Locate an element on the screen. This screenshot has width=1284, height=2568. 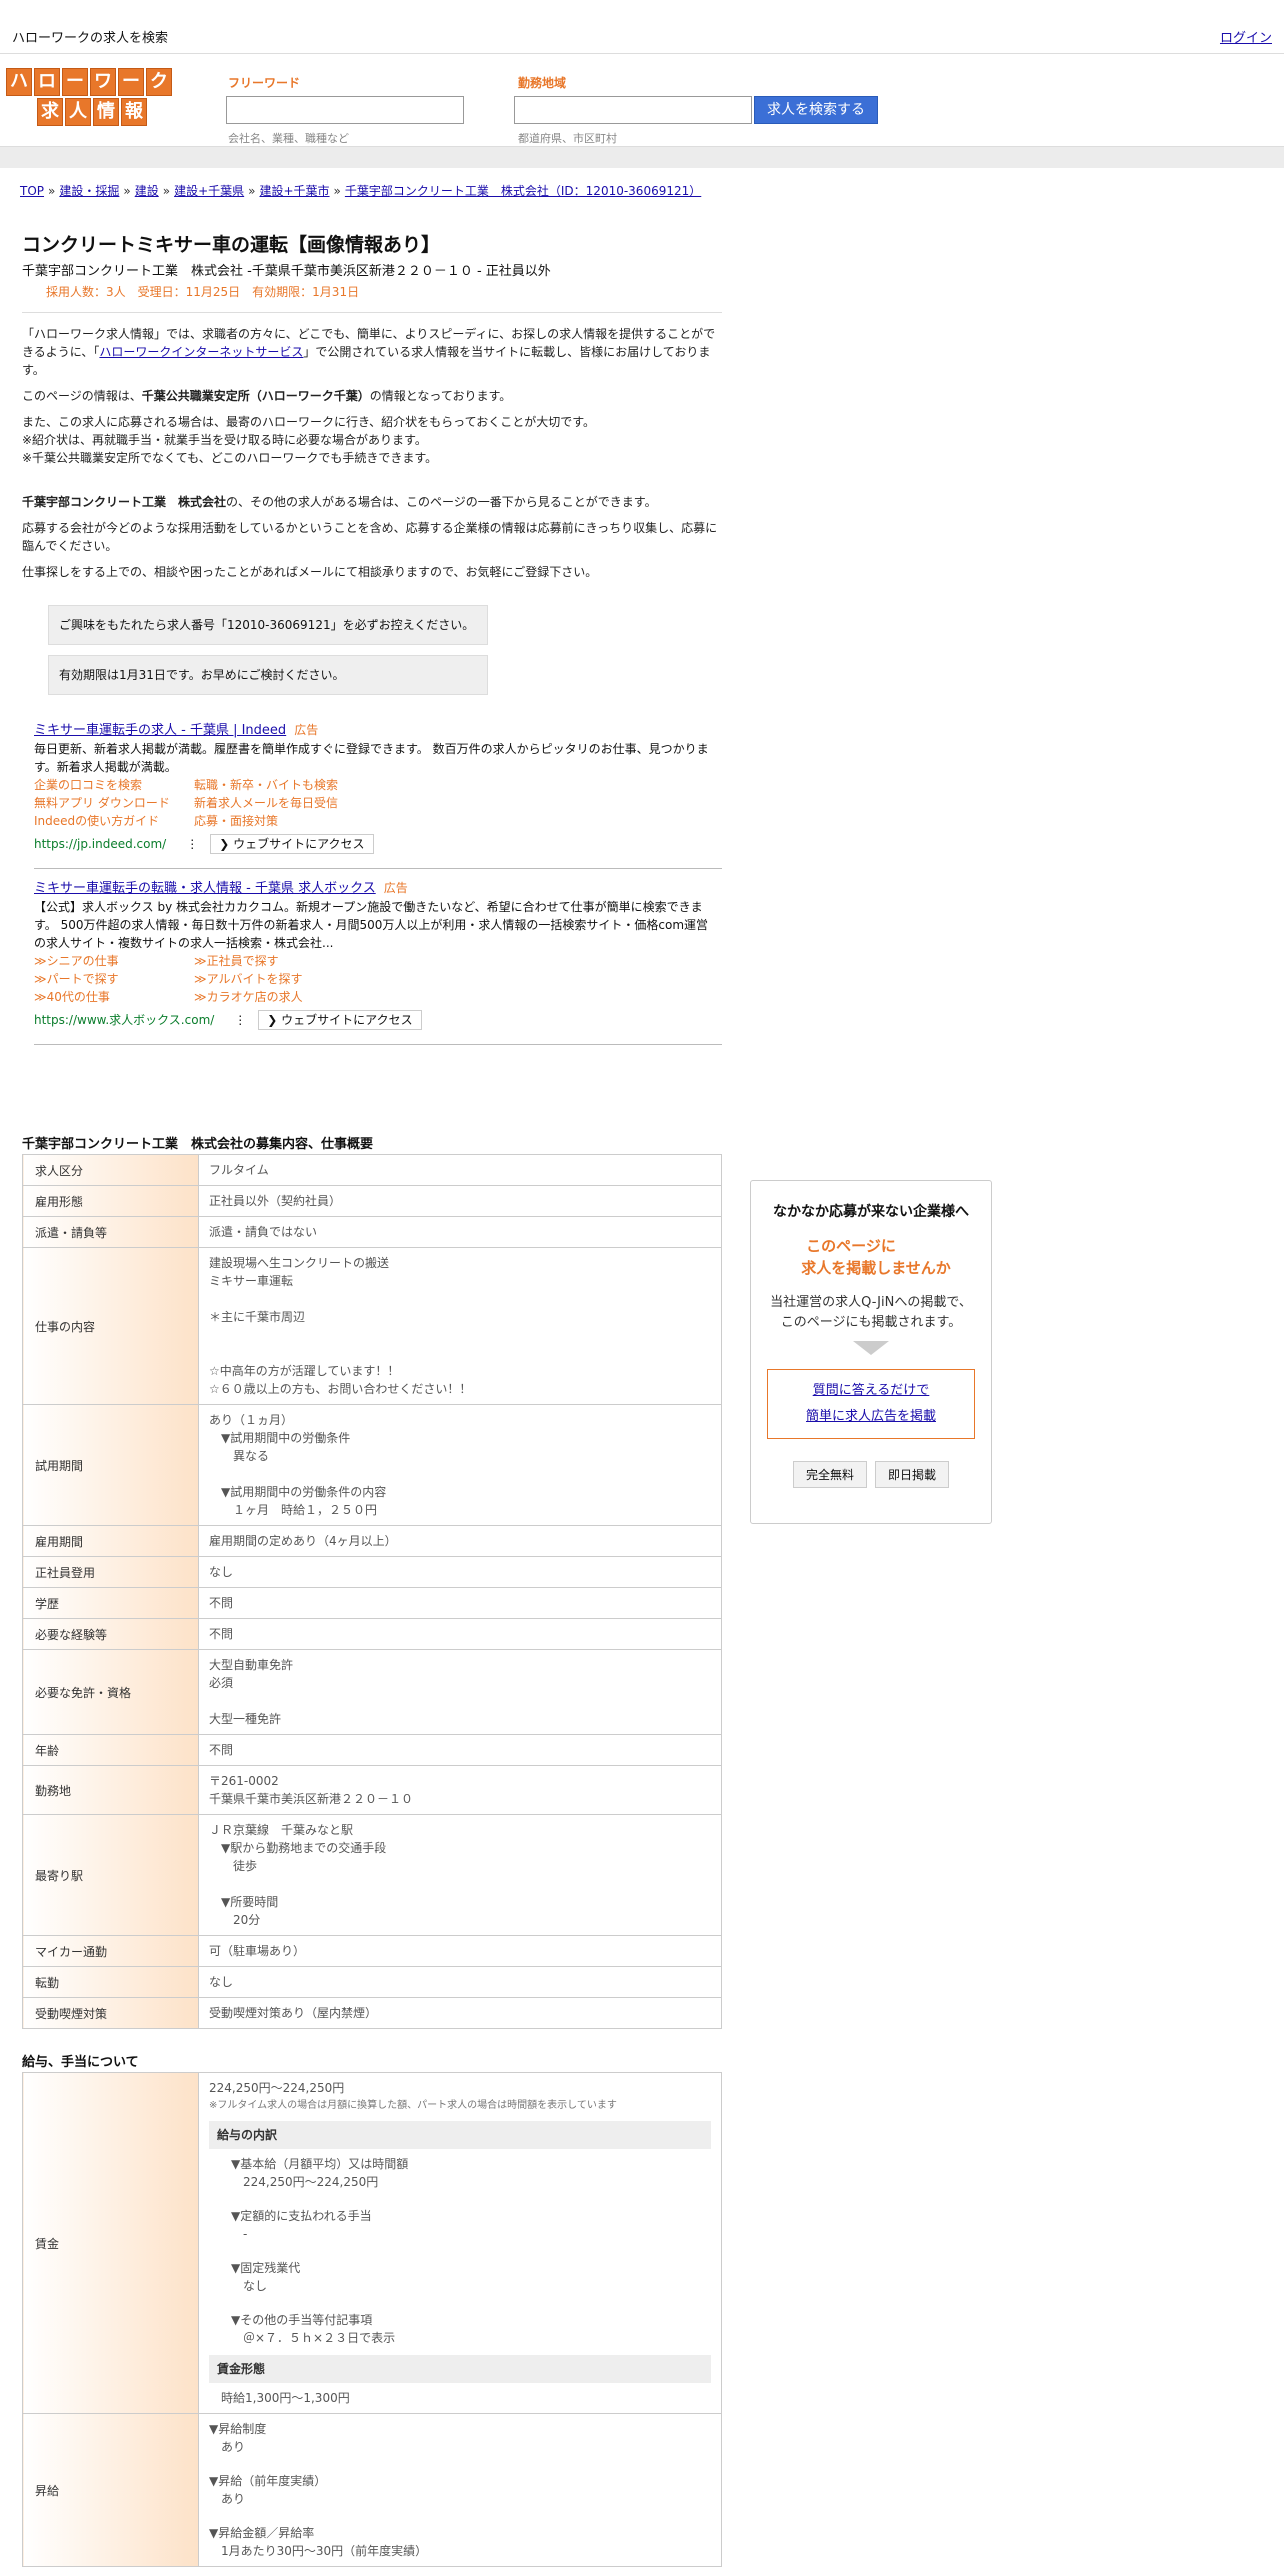
side-link-box: 質問に答えるだけで 簡単に求人広告を掲載 is located at coordinates (871, 1404).